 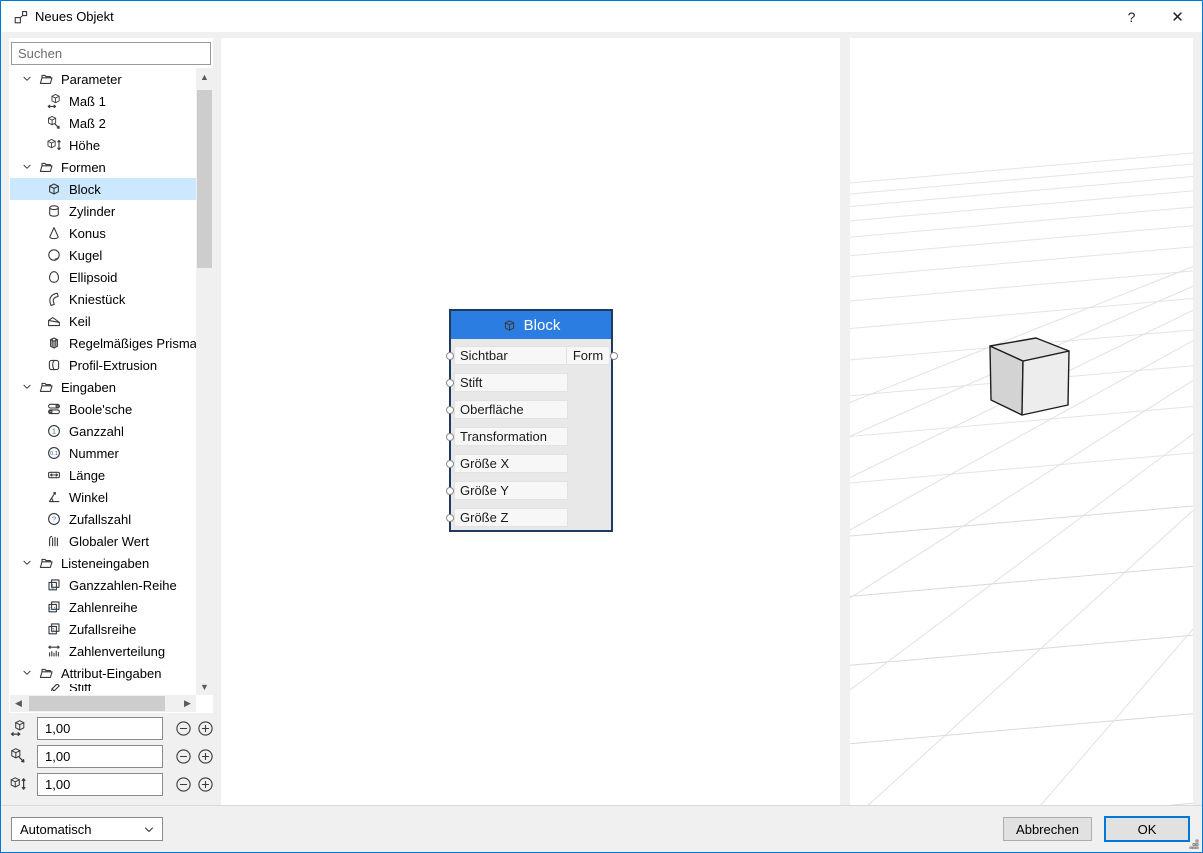 I want to click on tree-item-ganzzahl: 1 Ganzzahl, so click(x=103, y=431).